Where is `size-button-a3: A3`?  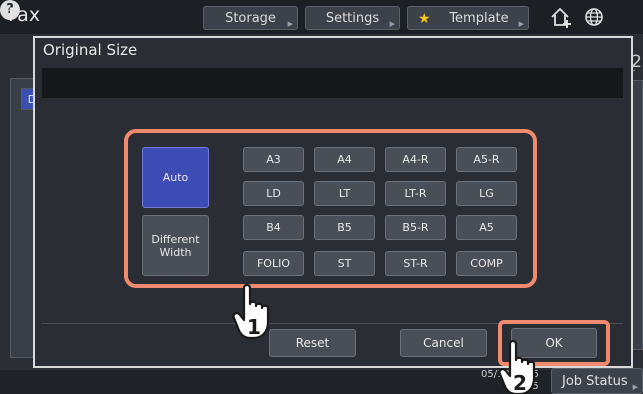 size-button-a3: A3 is located at coordinates (273, 159).